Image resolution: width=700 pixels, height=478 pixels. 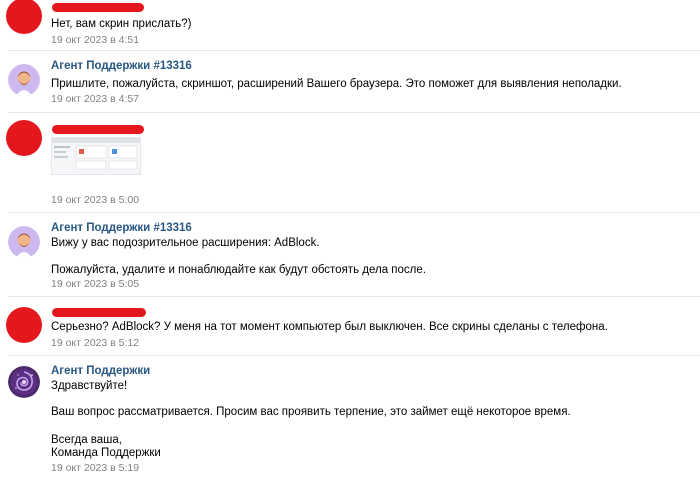 I want to click on message-text: Команда Поддержки, so click(x=106, y=453).